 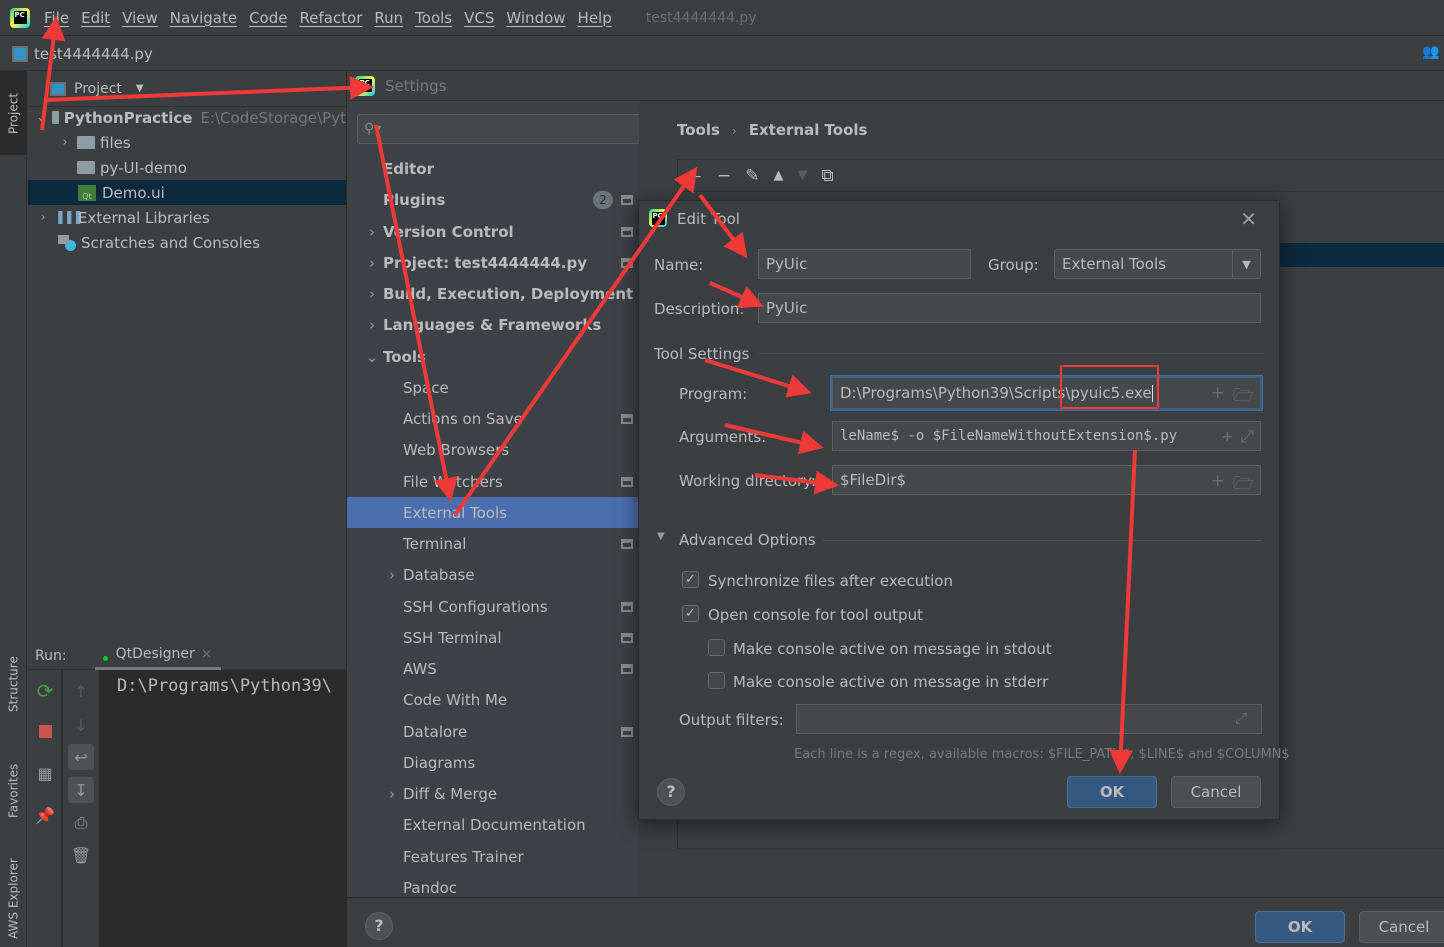 What do you see at coordinates (1157, 264) in the screenshot?
I see `group-select: External Tools ▼` at bounding box center [1157, 264].